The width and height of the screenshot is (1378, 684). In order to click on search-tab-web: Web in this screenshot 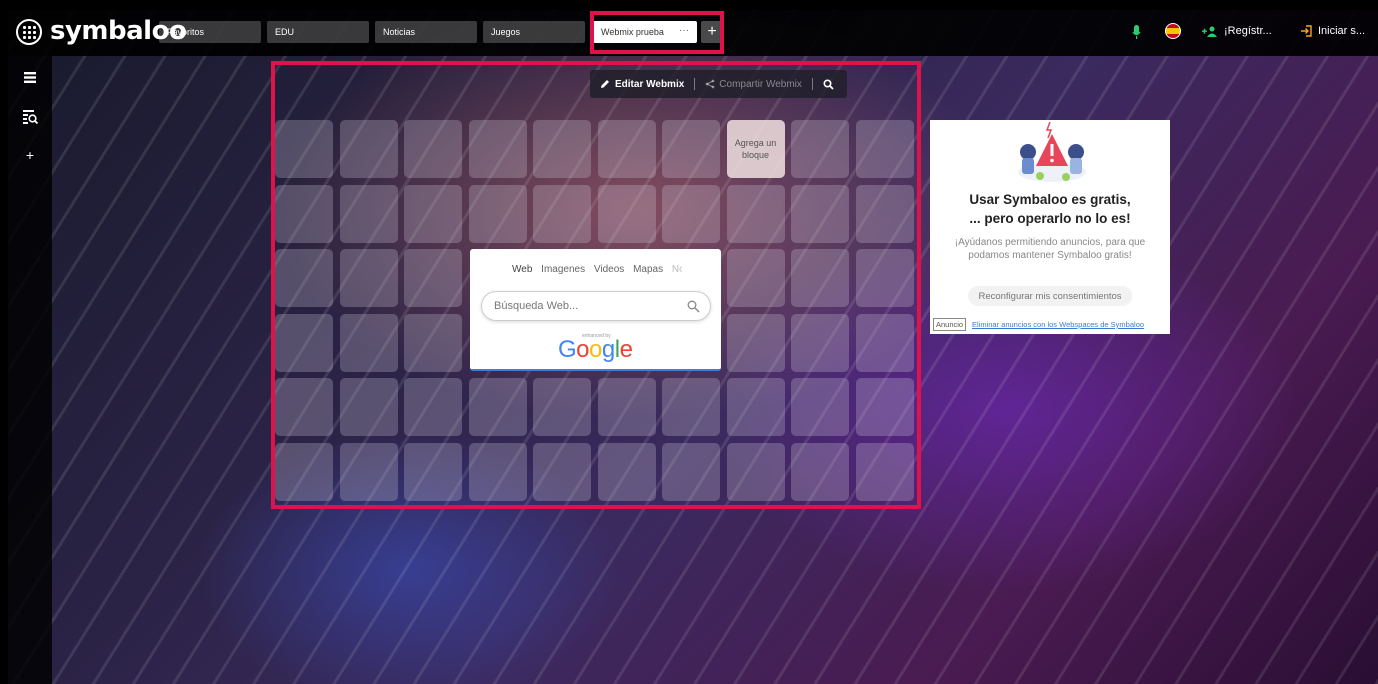, I will do `click(522, 269)`.